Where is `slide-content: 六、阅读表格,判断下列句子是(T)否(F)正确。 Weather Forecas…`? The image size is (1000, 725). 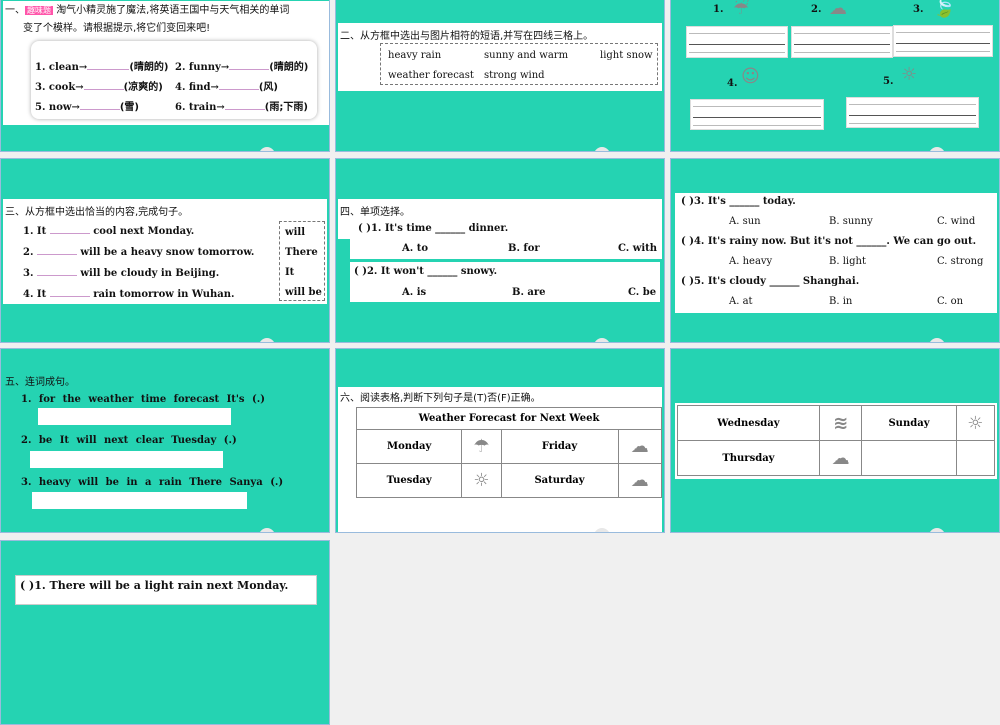
slide-content: 六、阅读表格,判断下列句子是(T)否(F)正确。 Weather Forecas… is located at coordinates (500, 459).